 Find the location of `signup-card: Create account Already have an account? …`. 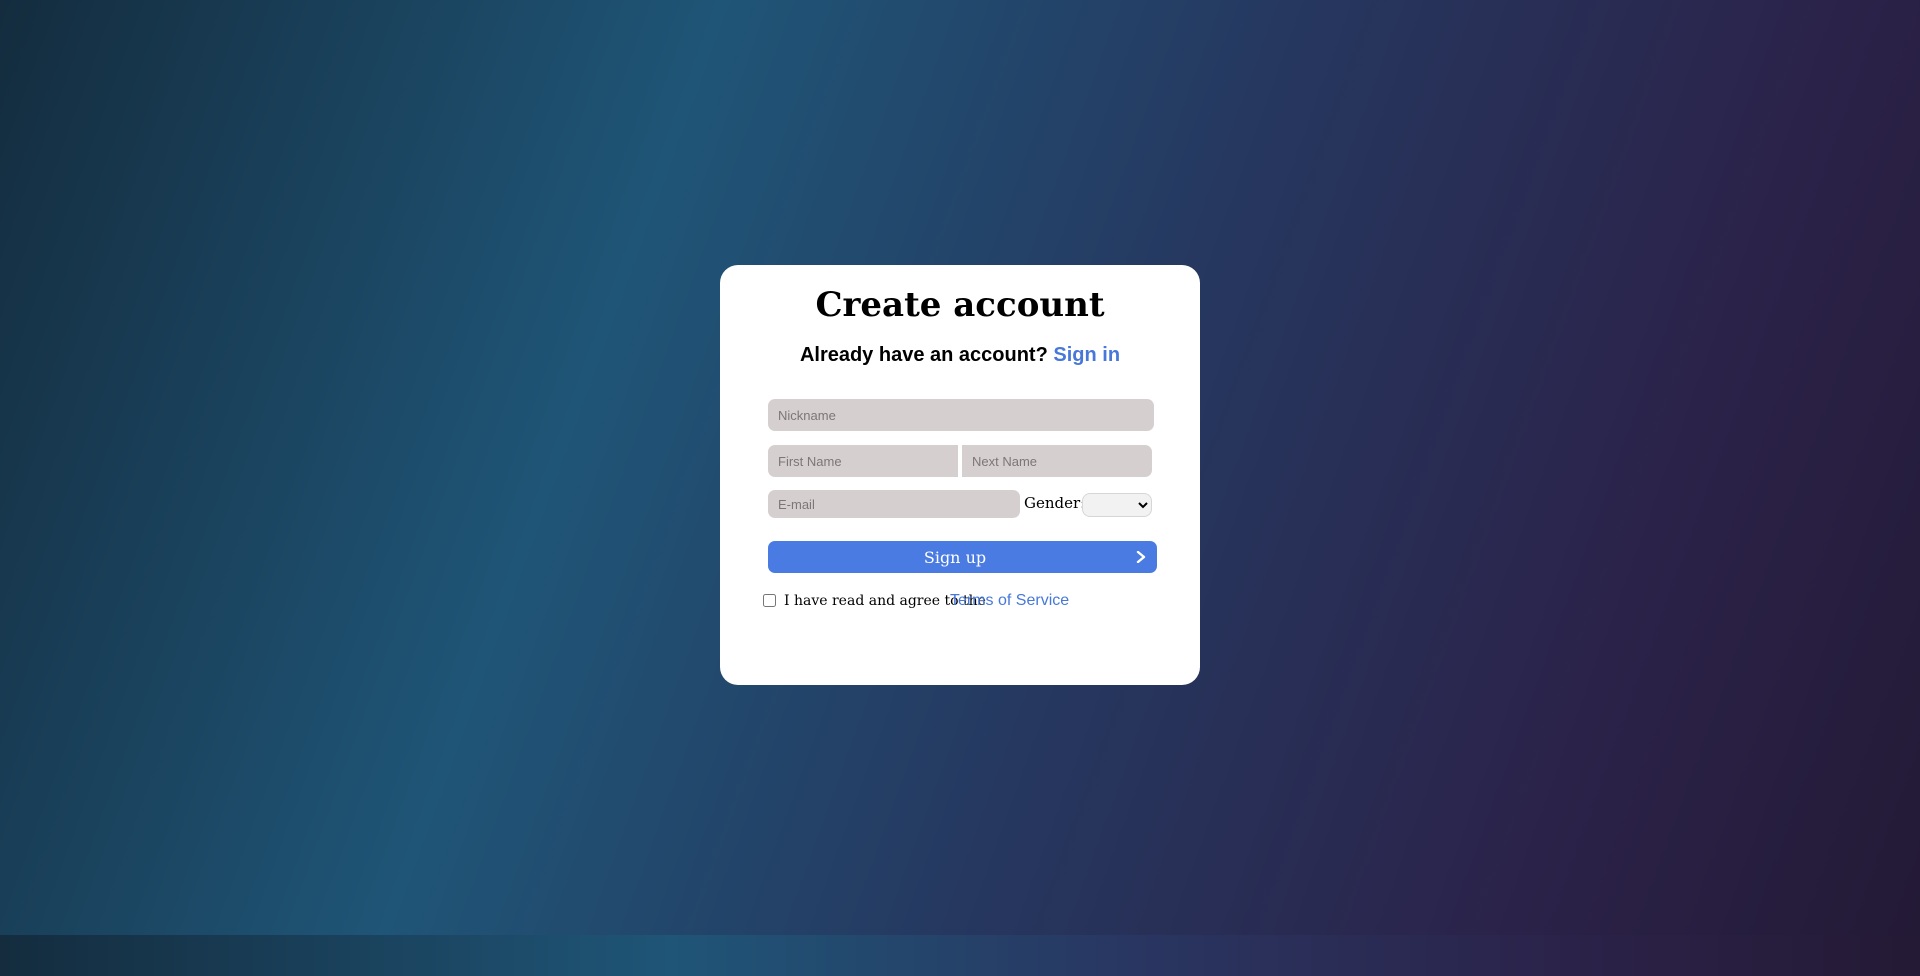

signup-card: Create account Already have an account? … is located at coordinates (960, 475).